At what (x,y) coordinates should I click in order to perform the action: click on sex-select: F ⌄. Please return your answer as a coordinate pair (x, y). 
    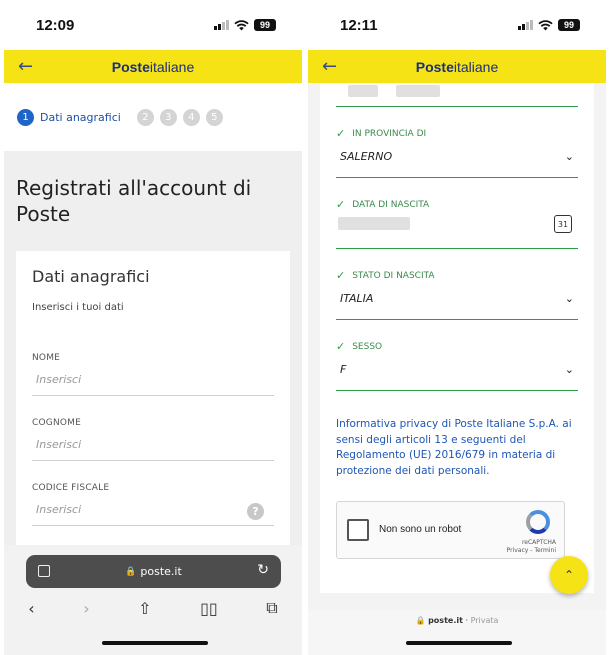
    Looking at the image, I should click on (457, 377).